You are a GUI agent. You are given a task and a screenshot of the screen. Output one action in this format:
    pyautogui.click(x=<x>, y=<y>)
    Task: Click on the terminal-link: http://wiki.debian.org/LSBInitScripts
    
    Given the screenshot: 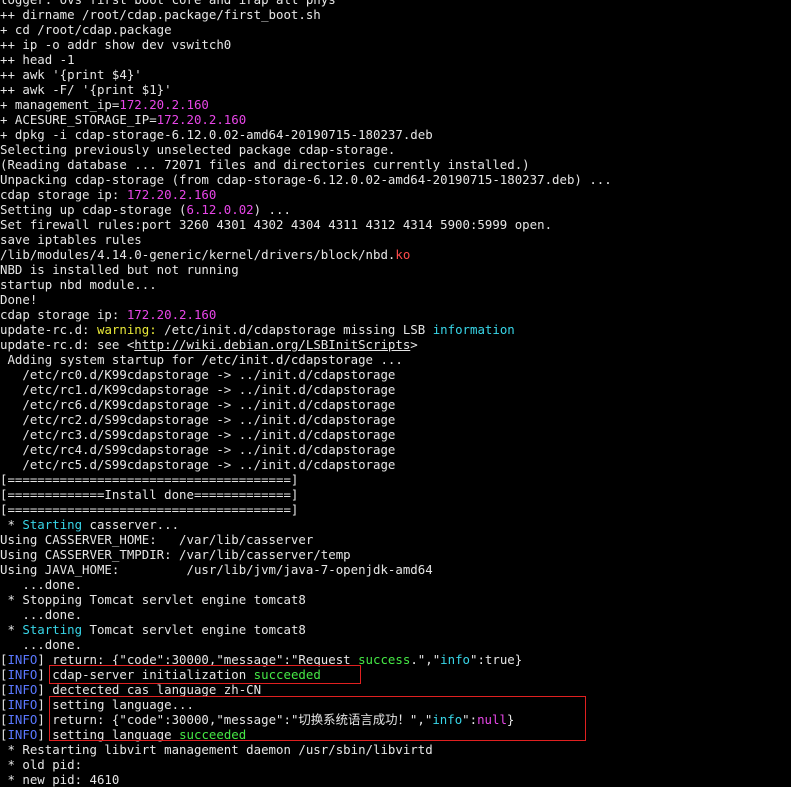 What is the action you would take?
    pyautogui.click(x=272, y=344)
    